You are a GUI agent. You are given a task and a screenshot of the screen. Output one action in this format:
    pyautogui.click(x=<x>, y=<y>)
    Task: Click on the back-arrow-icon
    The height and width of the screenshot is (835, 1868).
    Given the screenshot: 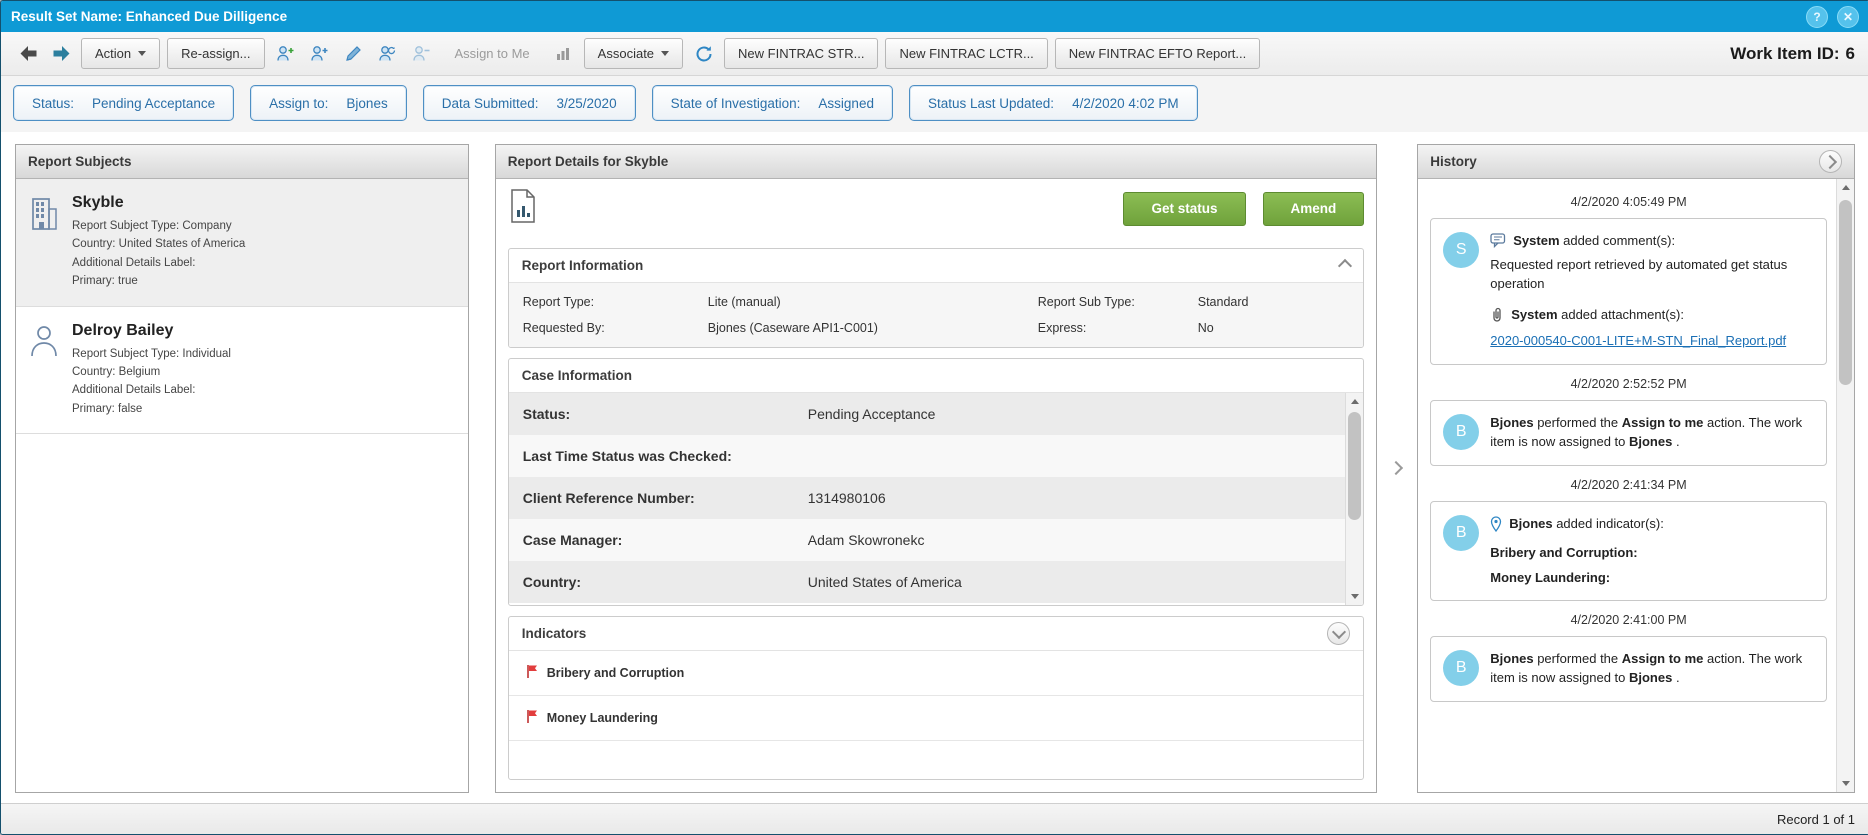 What is the action you would take?
    pyautogui.click(x=28, y=53)
    